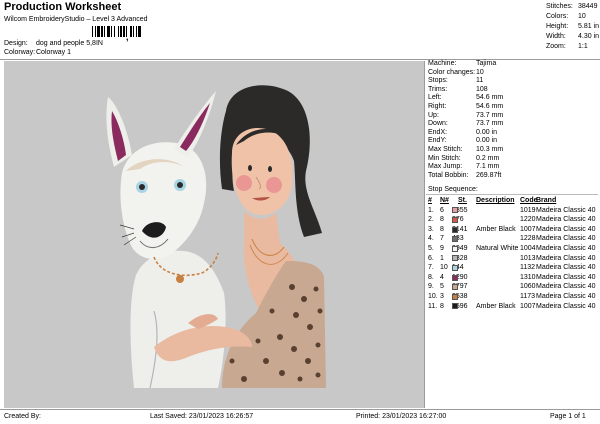 The image size is (600, 424). Describe the element at coordinates (433, 296) in the screenshot. I see `sequence-num: 10.` at that location.